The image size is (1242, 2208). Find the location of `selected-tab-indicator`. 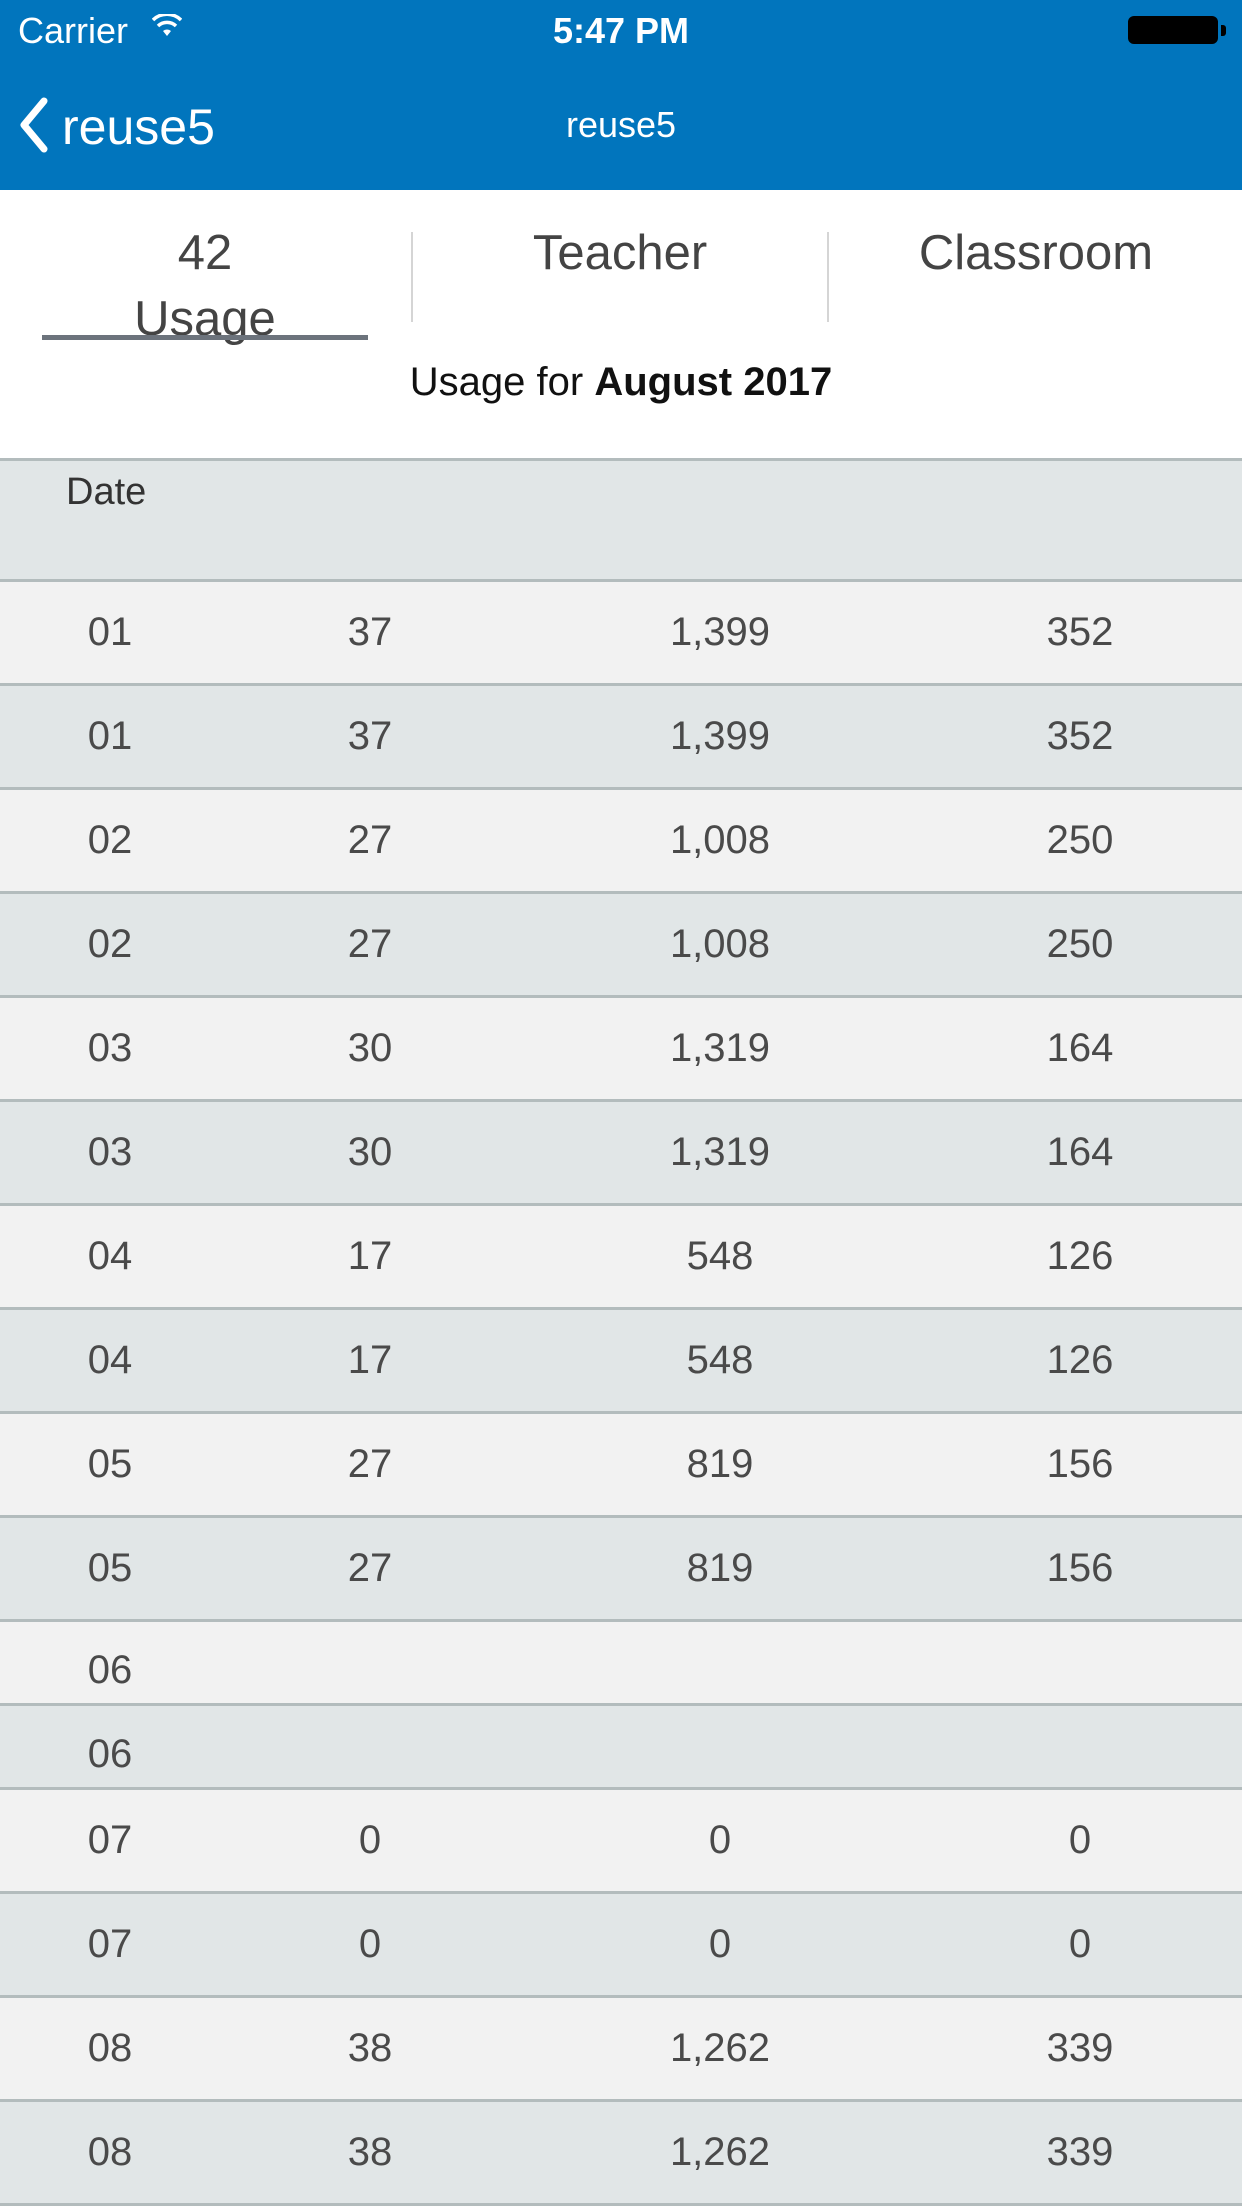

selected-tab-indicator is located at coordinates (205, 337).